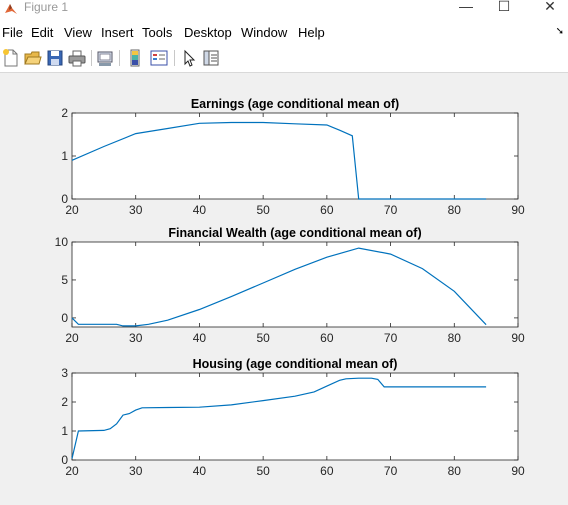 This screenshot has height=505, width=568. What do you see at coordinates (189, 58) in the screenshot?
I see `edit-plot-arrow-icon` at bounding box center [189, 58].